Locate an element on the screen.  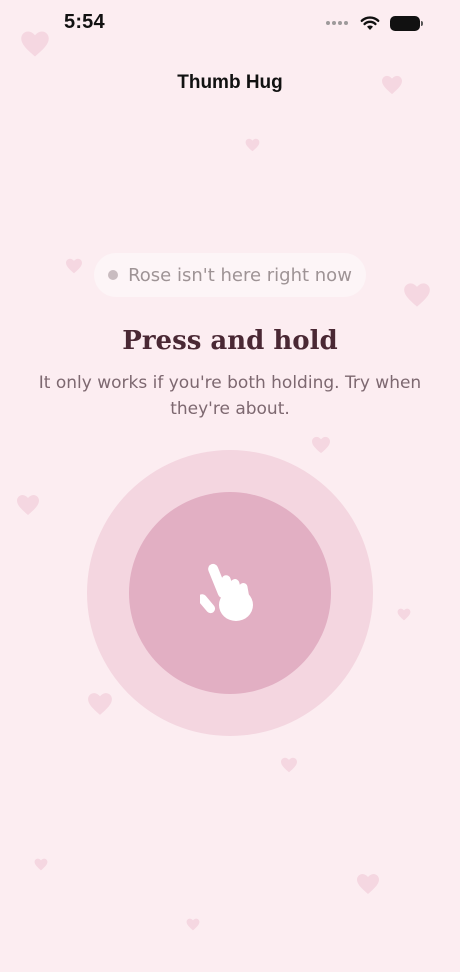
hold-button is located at coordinates (230, 593).